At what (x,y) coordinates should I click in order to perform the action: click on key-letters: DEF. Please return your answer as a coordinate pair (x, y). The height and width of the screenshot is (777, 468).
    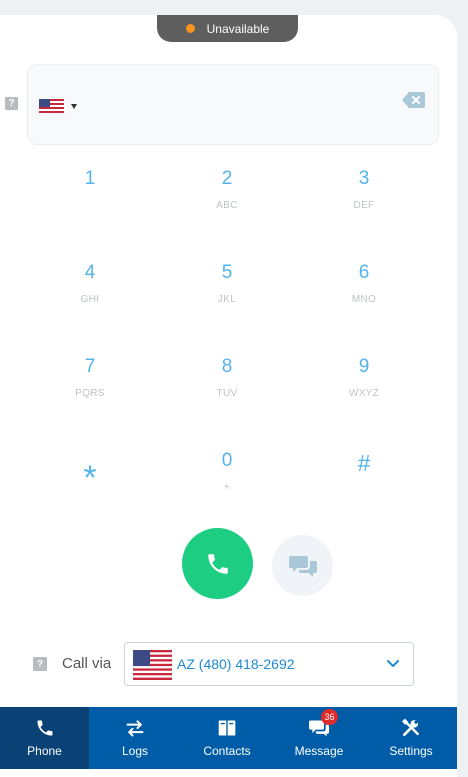
    Looking at the image, I should click on (364, 205).